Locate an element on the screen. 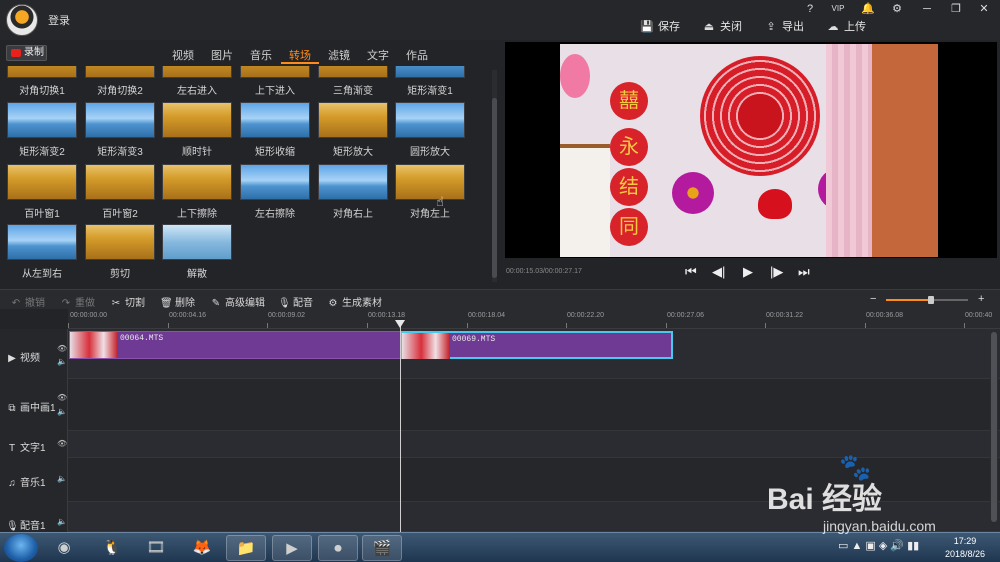 This screenshot has width=1000, height=562. media-player-icon: 🎞 is located at coordinates (156, 548).